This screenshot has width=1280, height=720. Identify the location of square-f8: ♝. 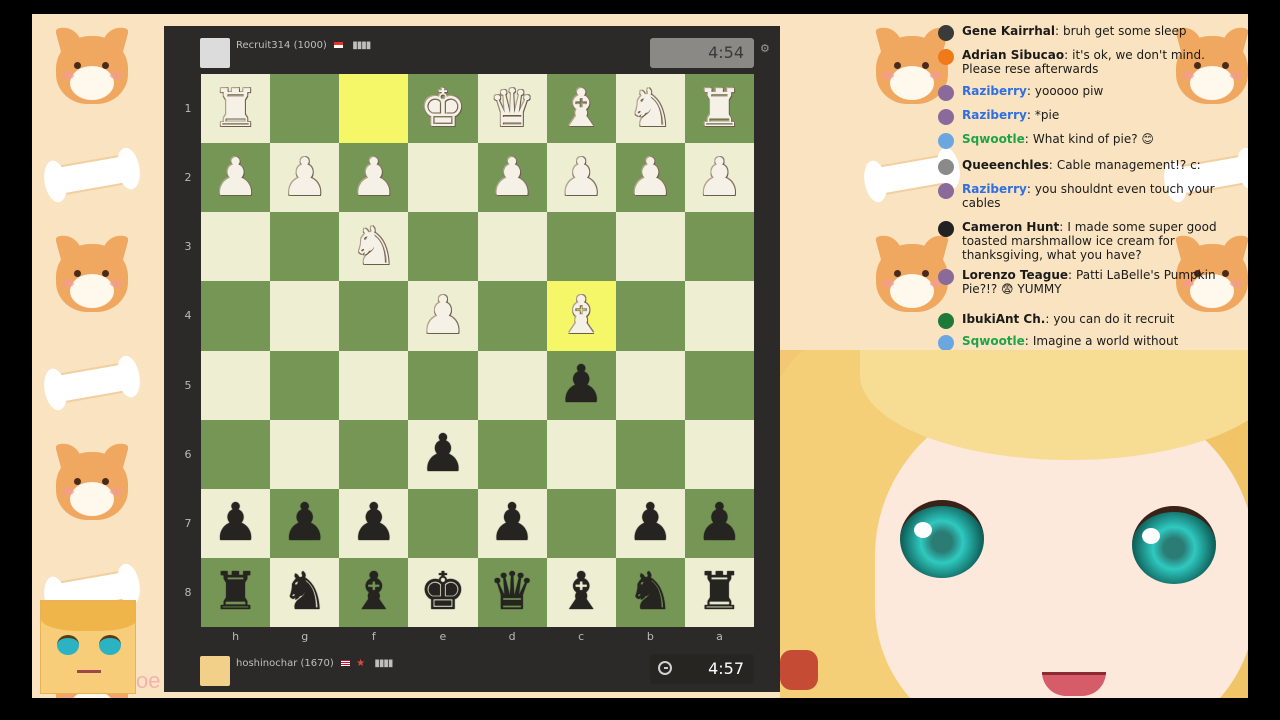
(374, 592).